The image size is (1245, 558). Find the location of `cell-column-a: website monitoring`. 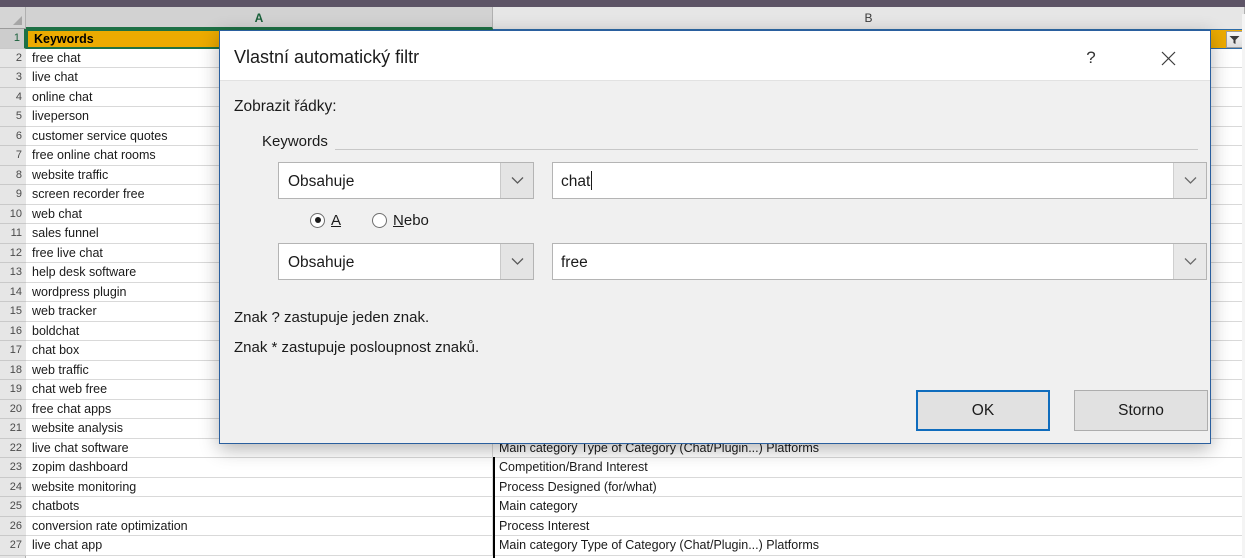

cell-column-a: website monitoring is located at coordinates (259, 486).